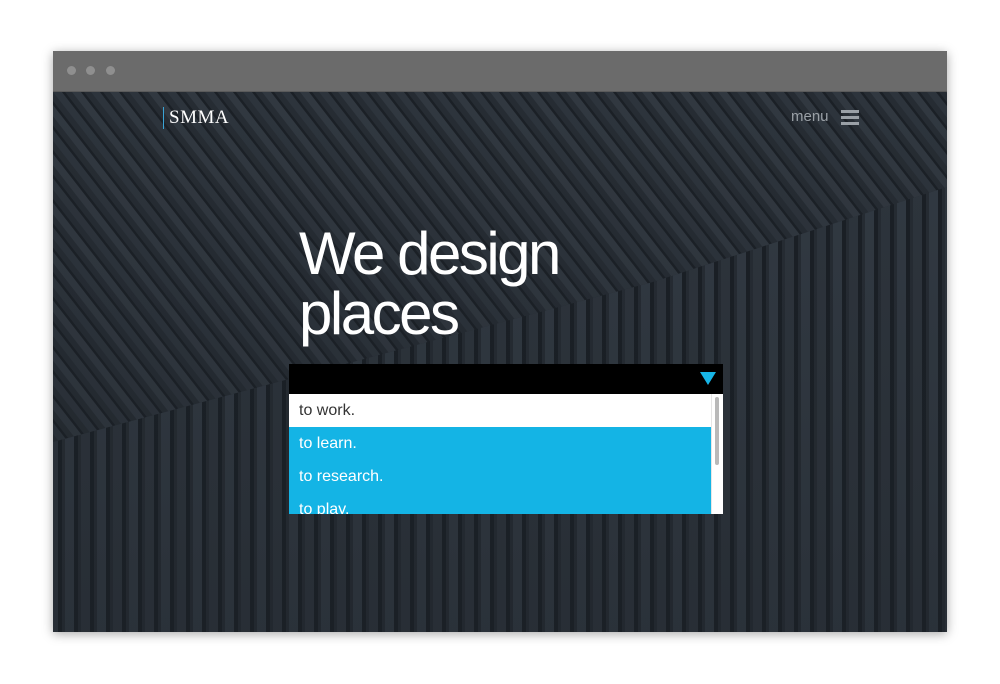 This screenshot has height=684, width=1000. What do you see at coordinates (500, 443) in the screenshot?
I see `dropdown-option-to-learn: to learn.` at bounding box center [500, 443].